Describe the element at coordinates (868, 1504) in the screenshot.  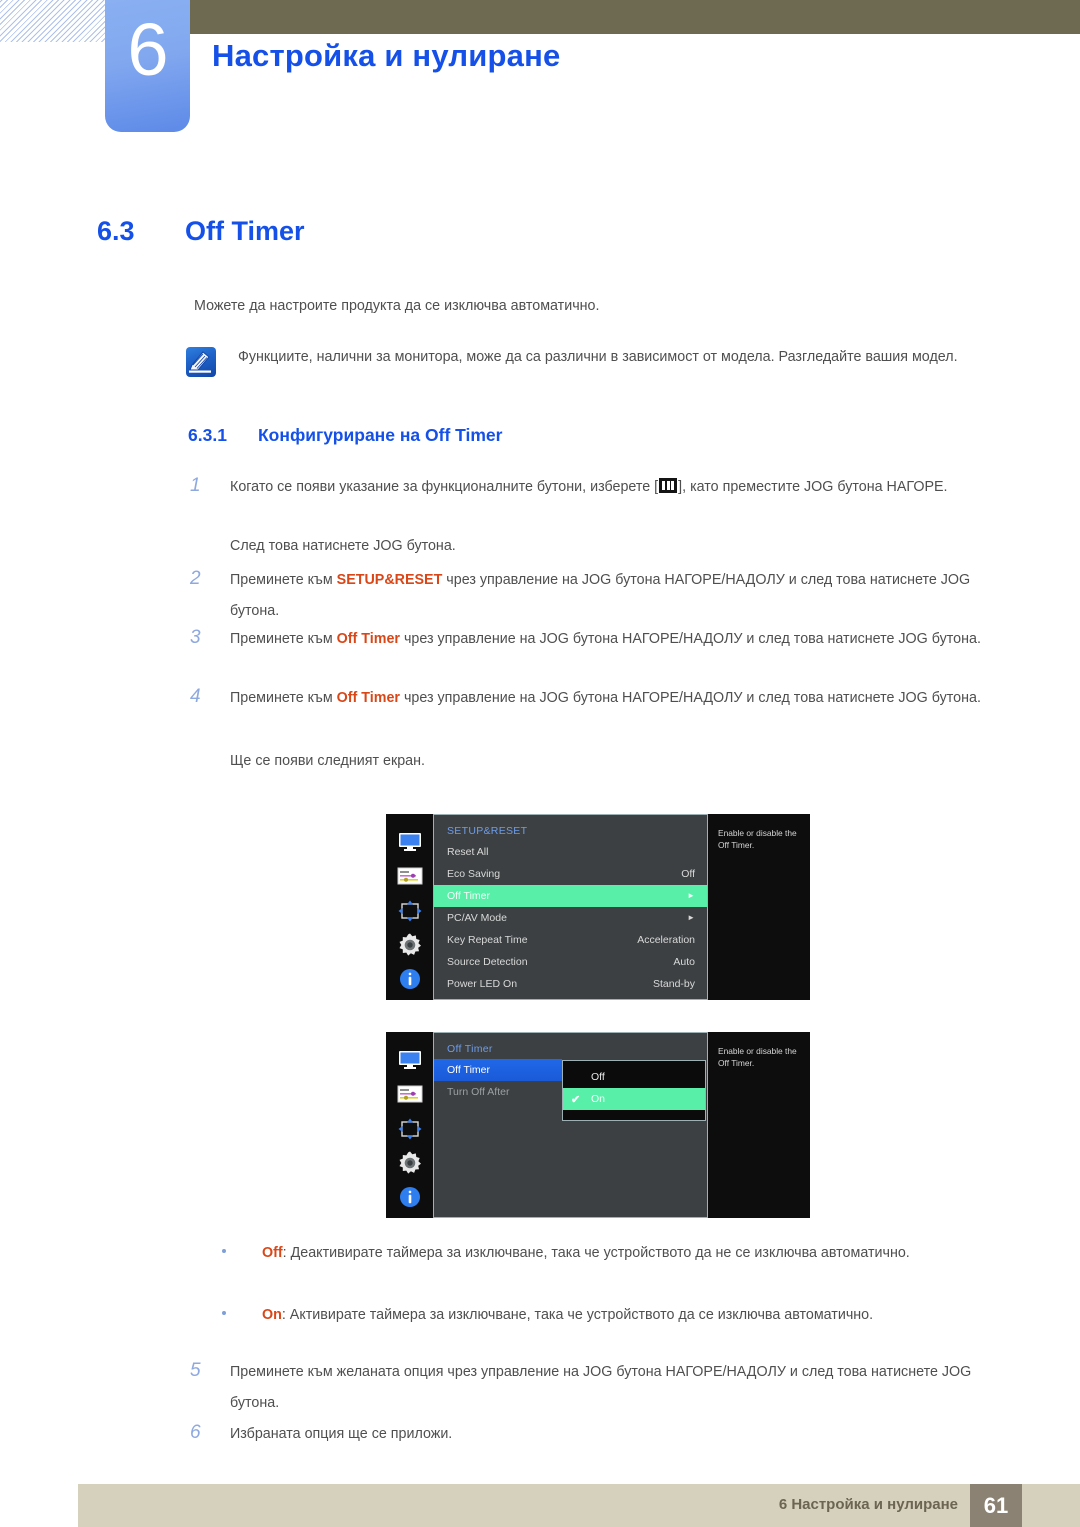
I see `footer-chapter-label: 6 Настройка и нулиране` at that location.